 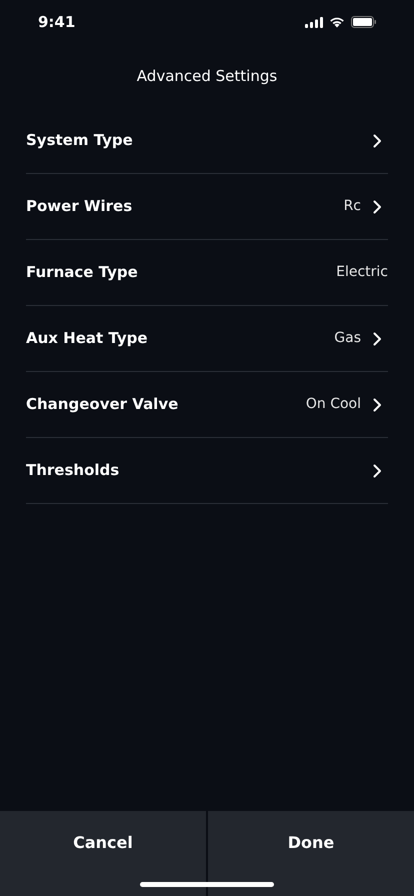 What do you see at coordinates (73, 471) in the screenshot?
I see `row-label: Thresholds` at bounding box center [73, 471].